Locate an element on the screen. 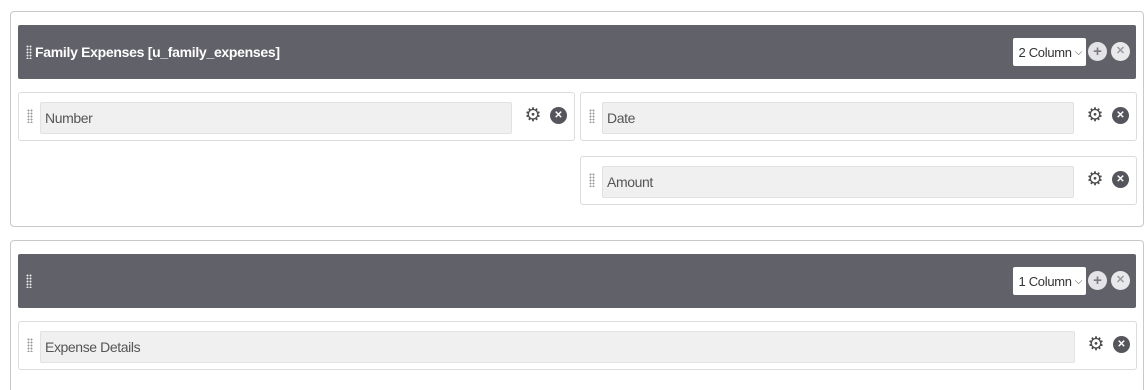 Image resolution: width=1146 pixels, height=390 pixels. field-expense-details: Expense Details ⚙ ✕ is located at coordinates (577, 345).